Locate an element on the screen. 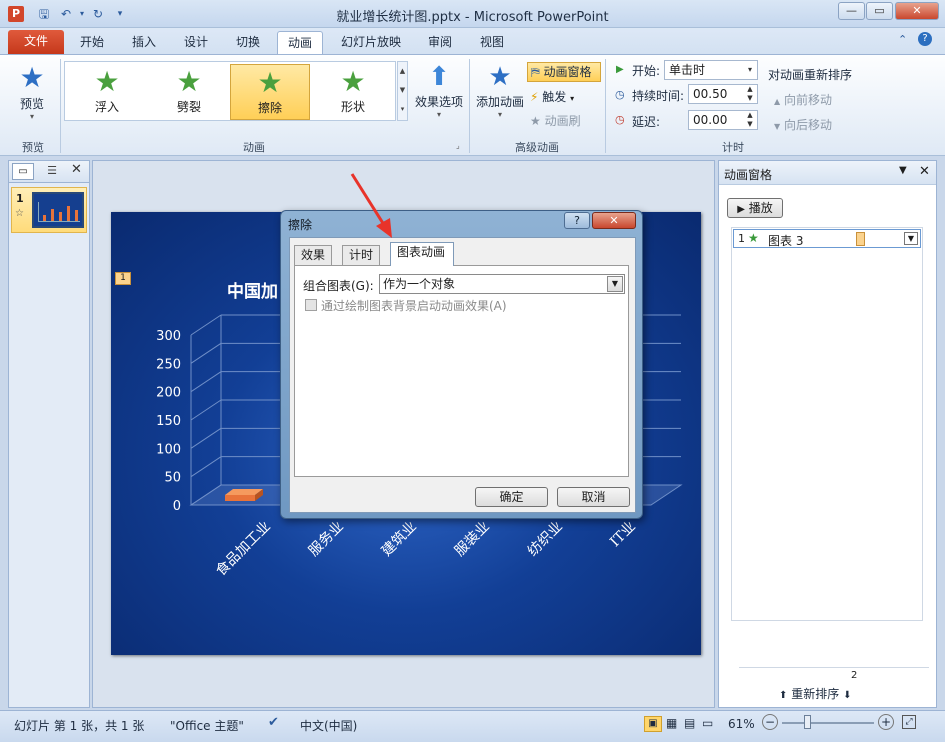  animation-pane-title: 动画窗格 is located at coordinates (748, 175).